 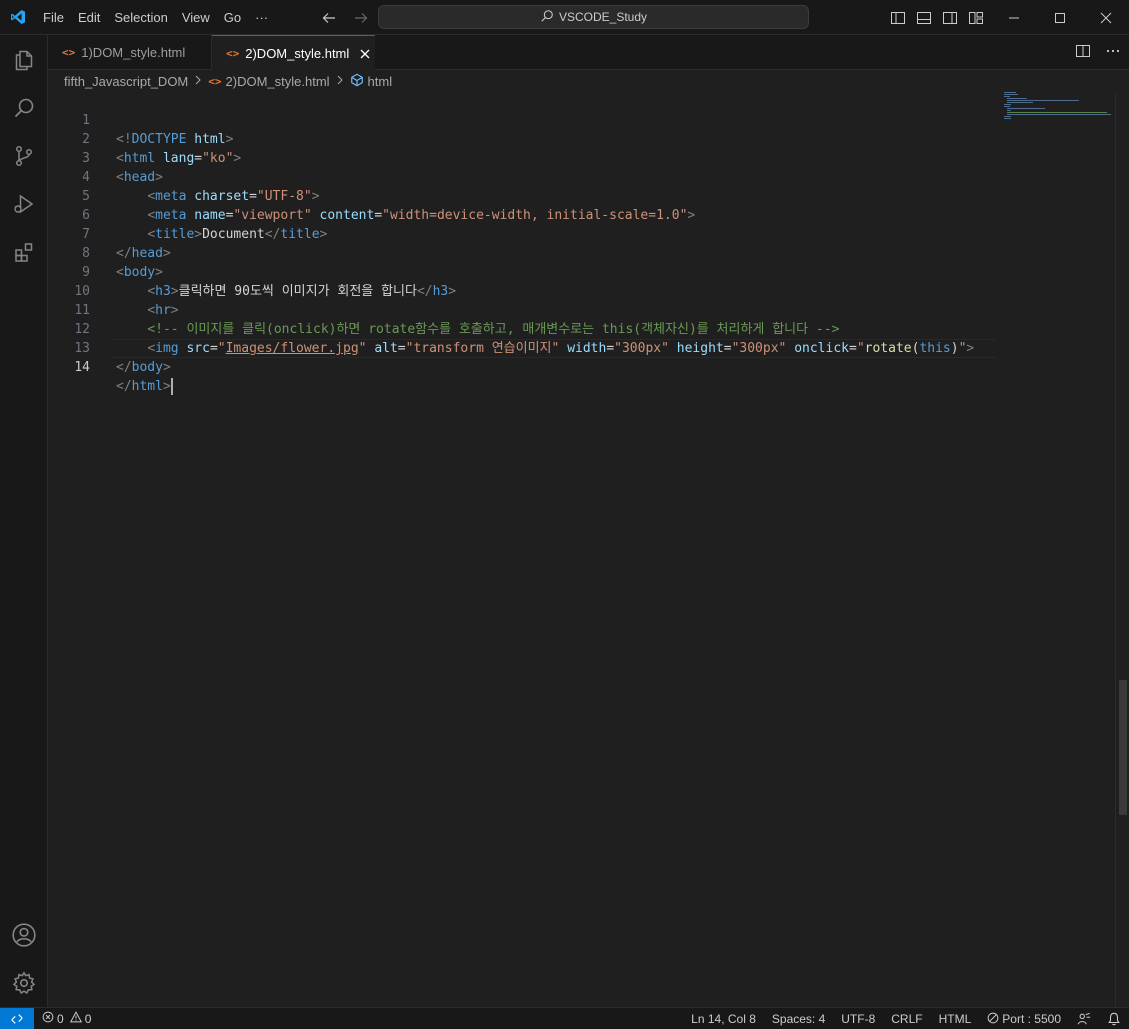 I want to click on editor-tab-bar: <> 1)DOM_style.html <> 2)DOM_style.html, so click(x=588, y=53).